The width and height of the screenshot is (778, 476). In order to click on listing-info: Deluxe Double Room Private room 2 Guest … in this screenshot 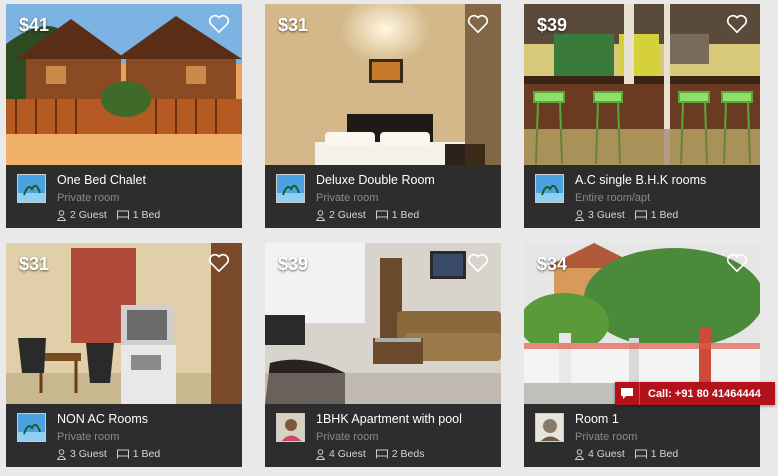, I will do `click(383, 196)`.